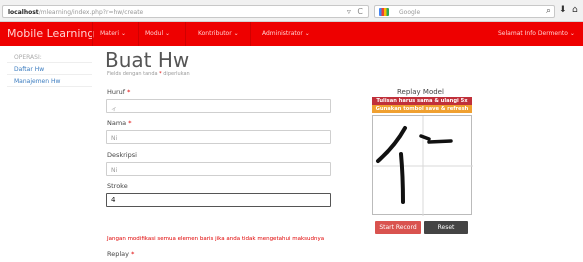 The height and width of the screenshot is (262, 583). What do you see at coordinates (422, 101) in the screenshot?
I see `notice-repeat: Tulisan harus sama & ulangi 5x` at bounding box center [422, 101].